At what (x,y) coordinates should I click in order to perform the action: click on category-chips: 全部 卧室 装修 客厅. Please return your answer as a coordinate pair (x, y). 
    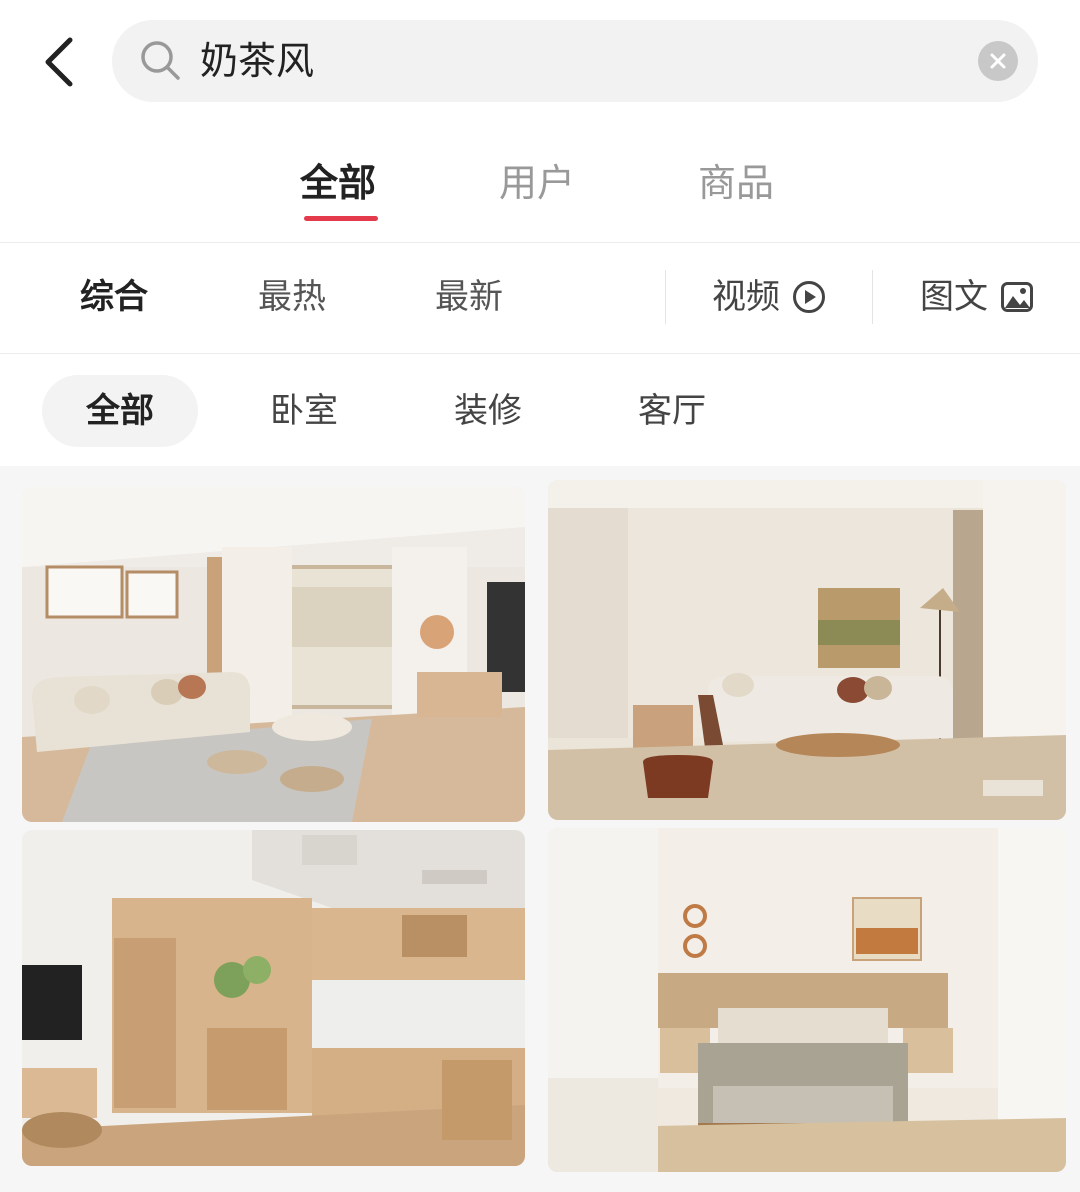
    Looking at the image, I should click on (540, 410).